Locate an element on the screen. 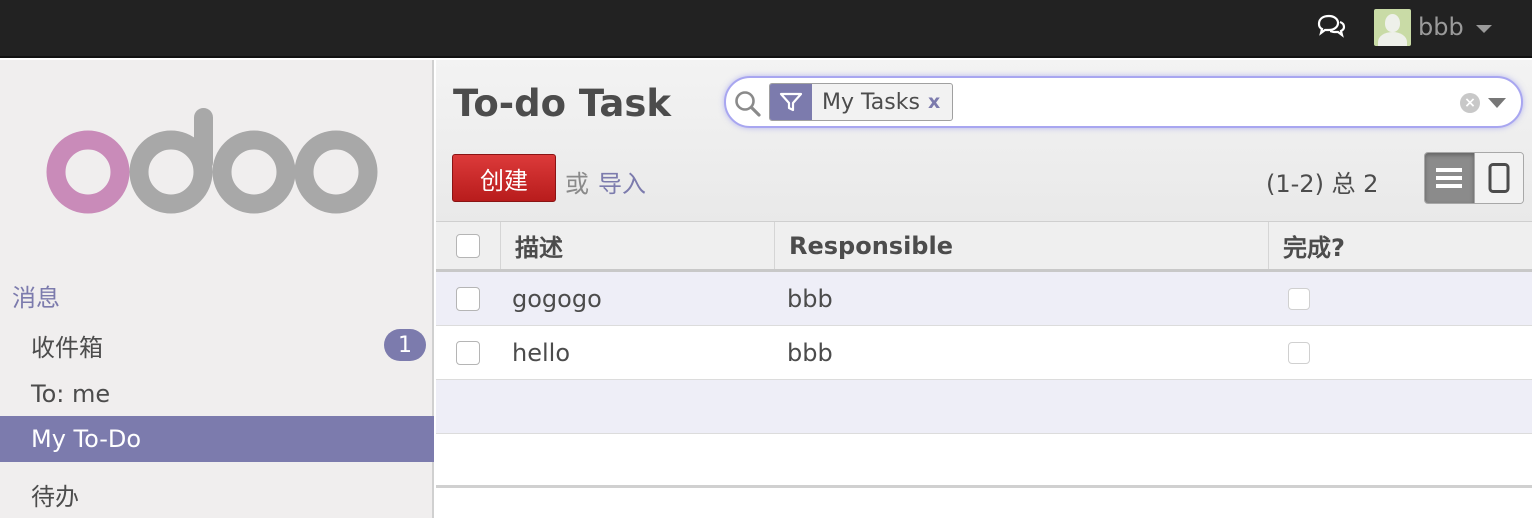 The width and height of the screenshot is (1532, 518). search-facet: My Tasks x is located at coordinates (861, 102).